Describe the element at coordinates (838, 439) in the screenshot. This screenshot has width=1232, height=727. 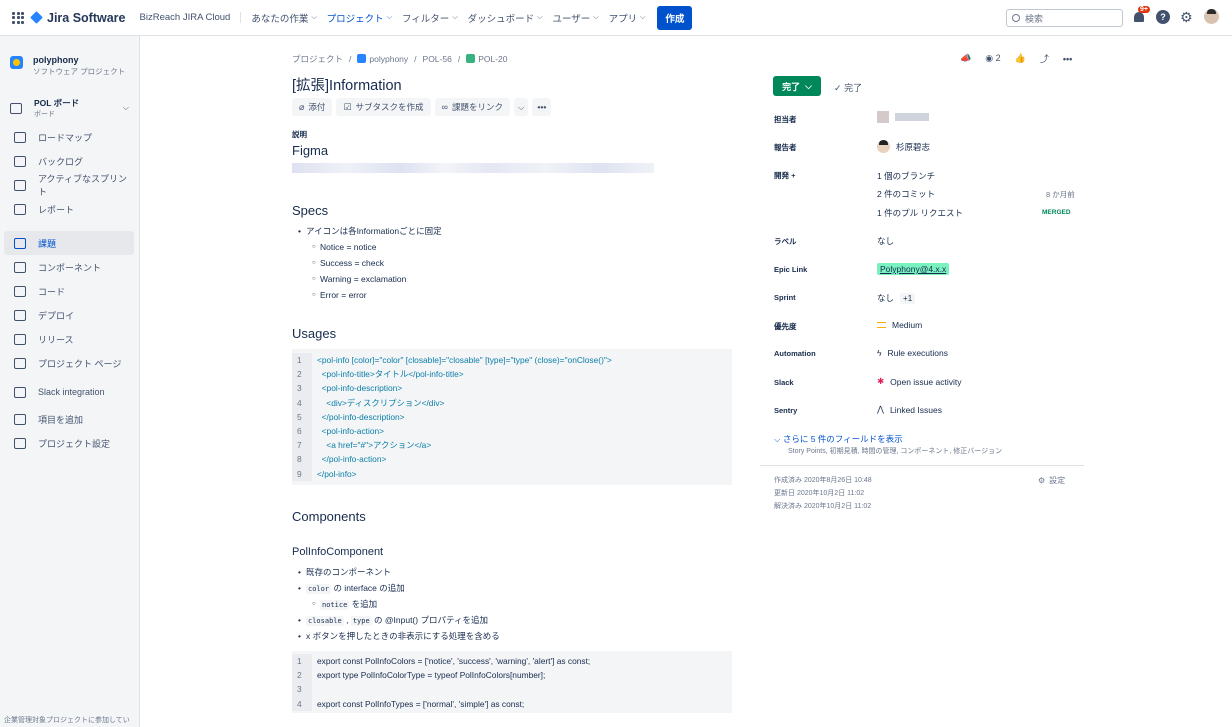
I see `show-more-fields-link: ⌵ さらに 5 件のフィールドを表示` at that location.